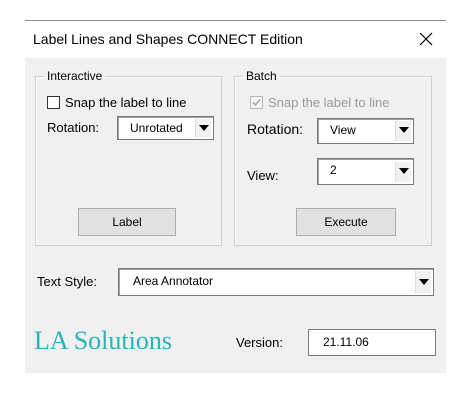  I want to click on label-button: Label, so click(127, 222).